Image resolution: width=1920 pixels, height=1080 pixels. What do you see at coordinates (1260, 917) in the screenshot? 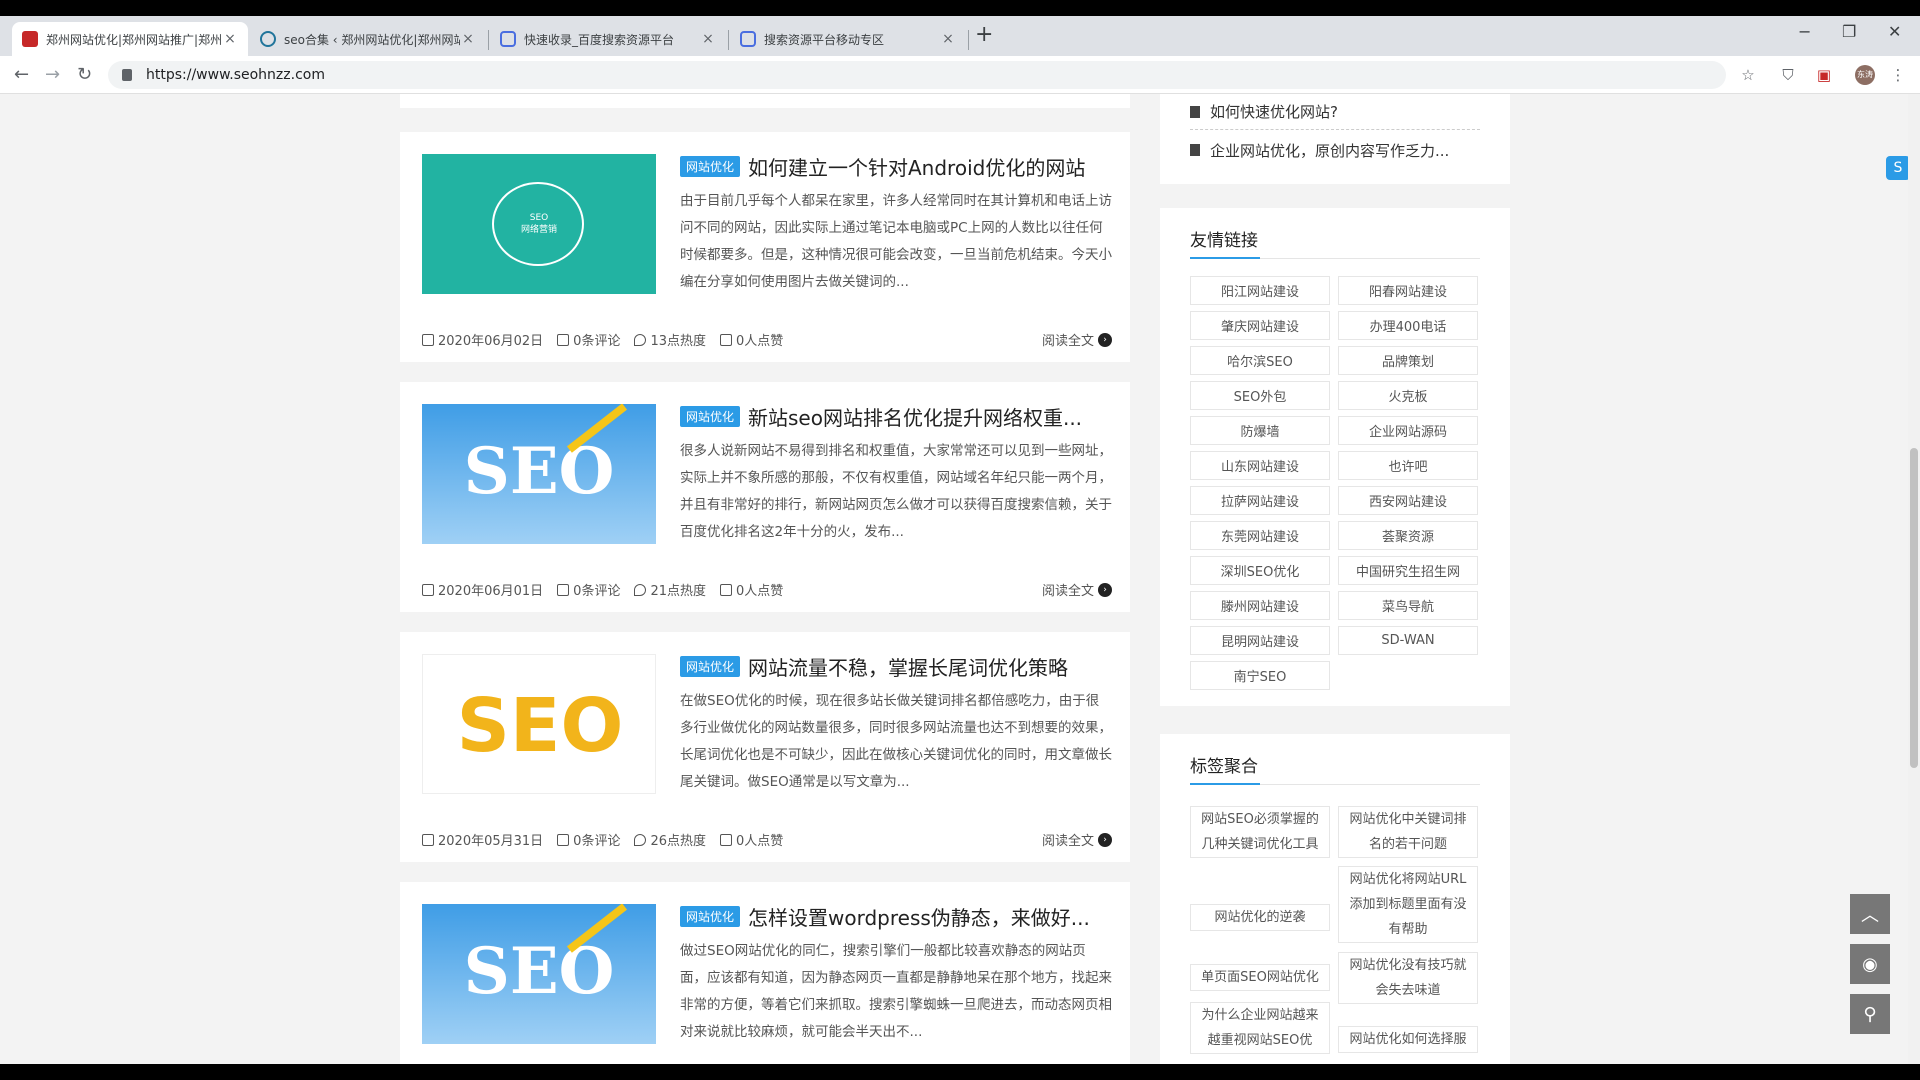
I see `tag-item: 网站优化的逆袭` at bounding box center [1260, 917].